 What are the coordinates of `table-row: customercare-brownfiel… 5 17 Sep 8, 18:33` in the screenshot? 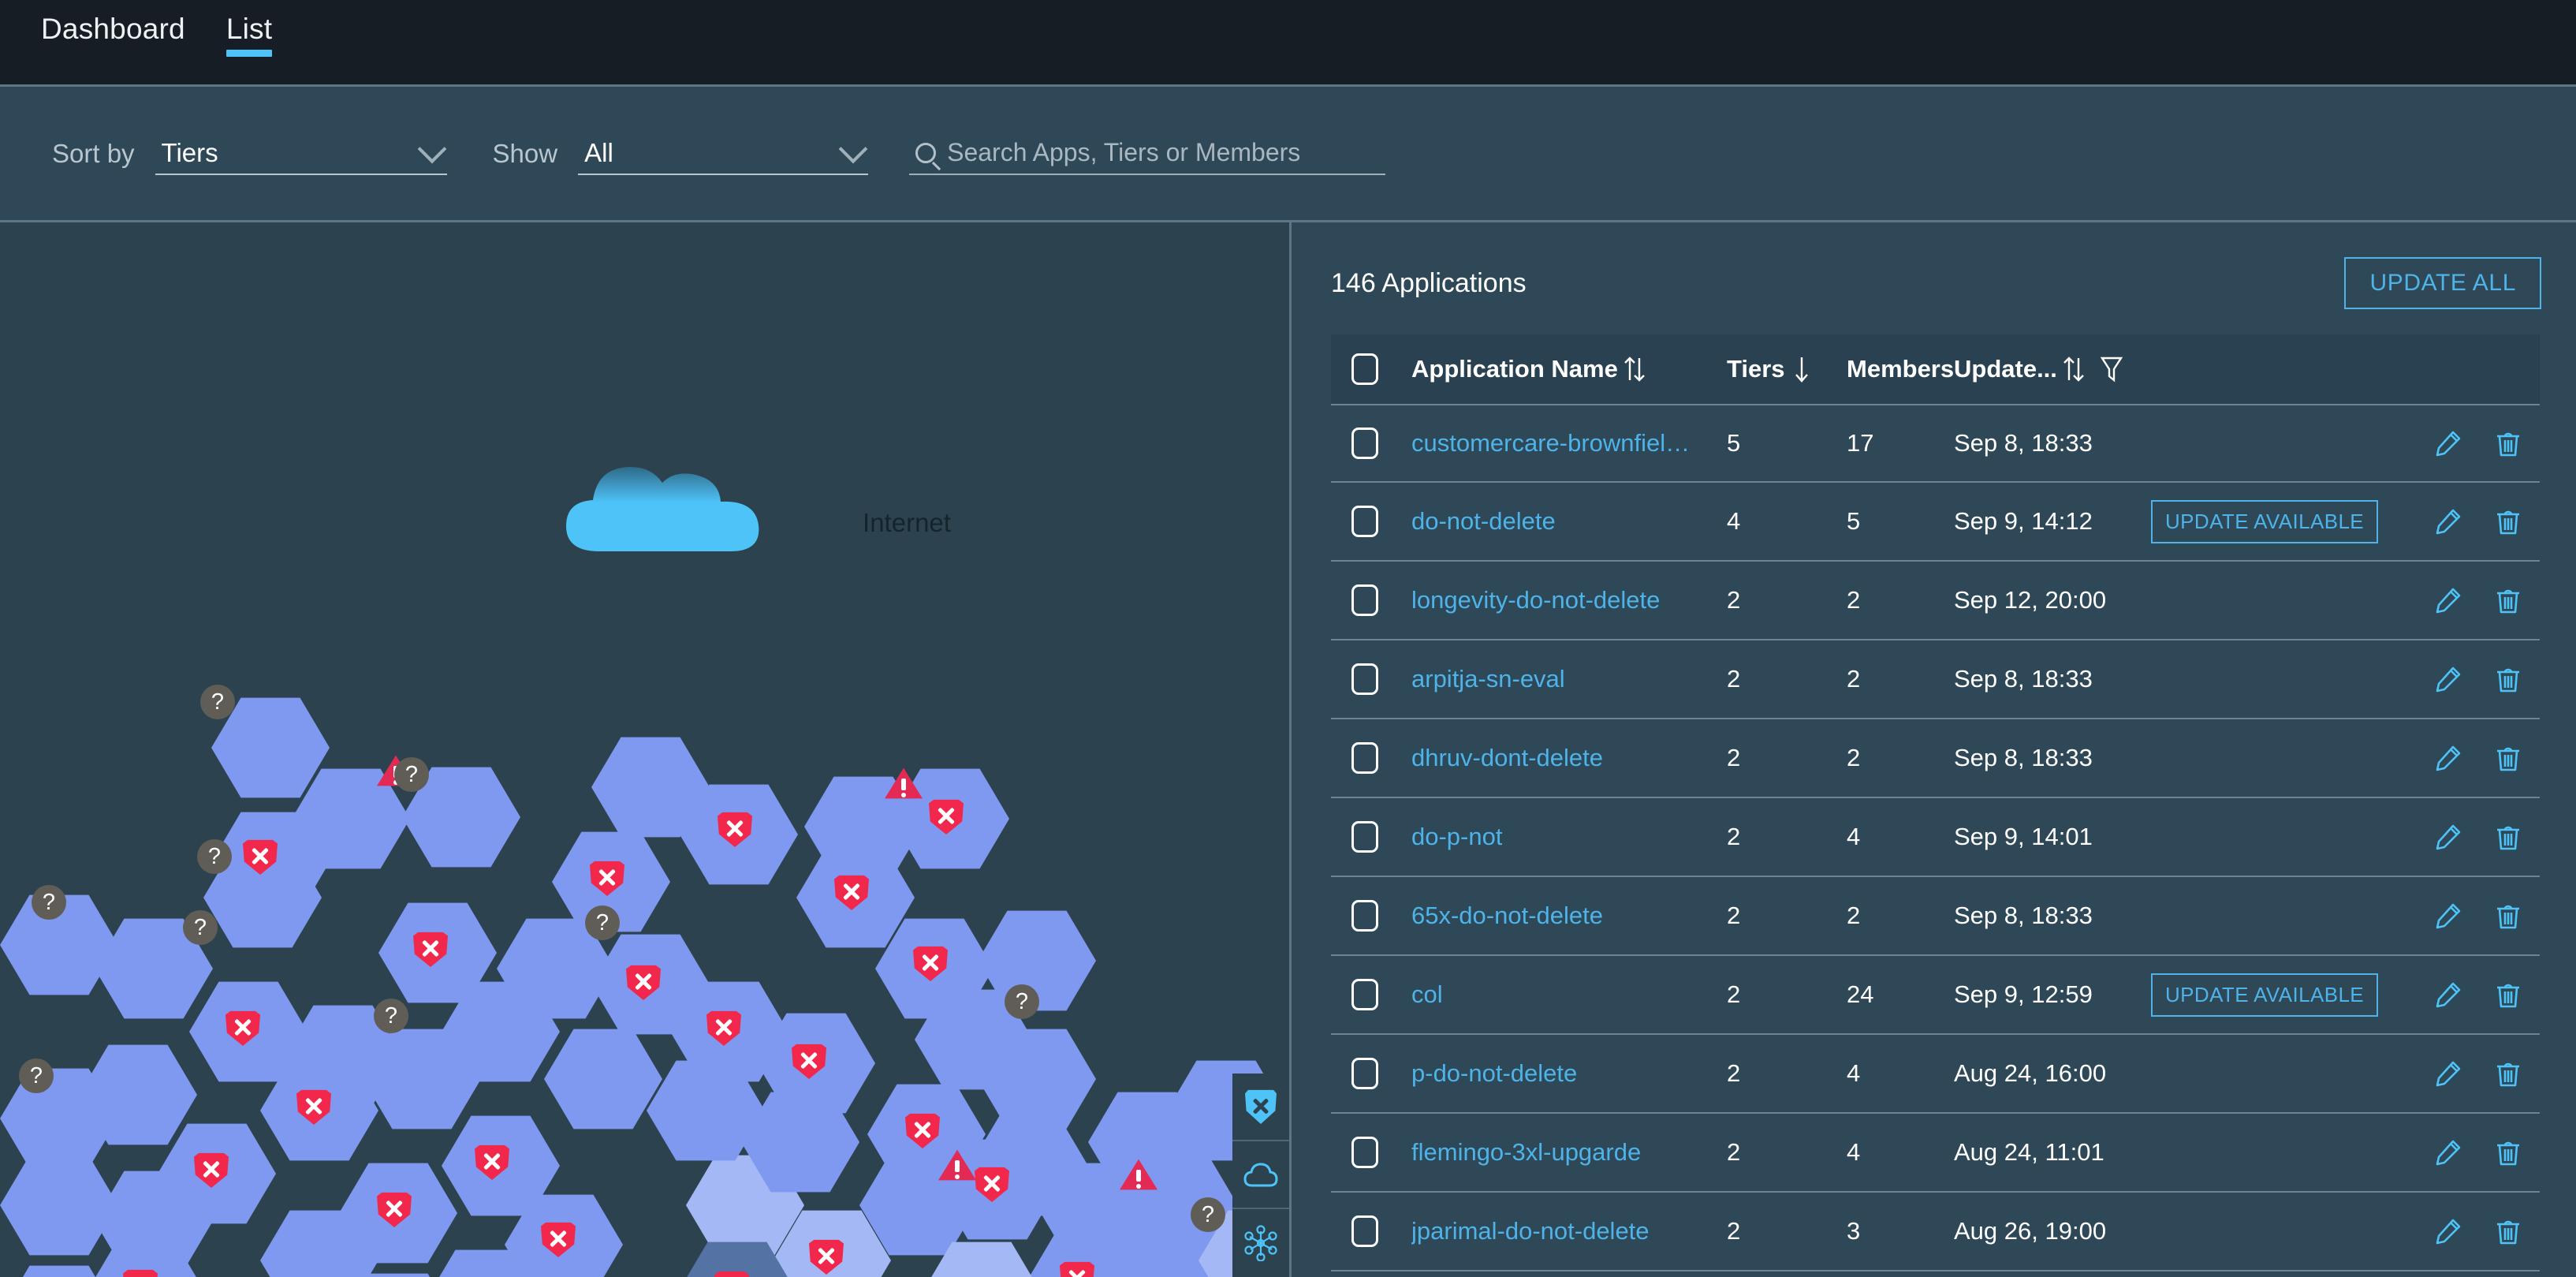 It's located at (1936, 443).